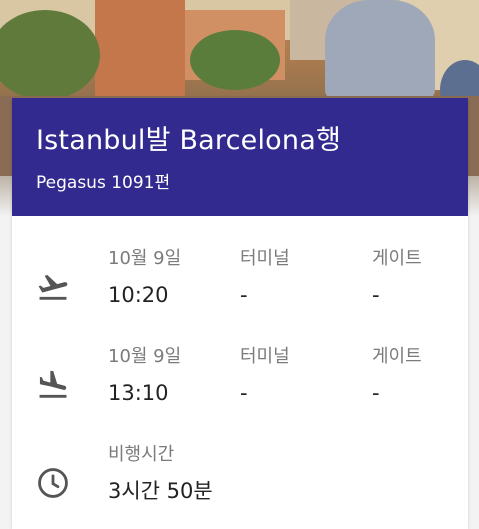  What do you see at coordinates (53, 483) in the screenshot?
I see `clock-icon` at bounding box center [53, 483].